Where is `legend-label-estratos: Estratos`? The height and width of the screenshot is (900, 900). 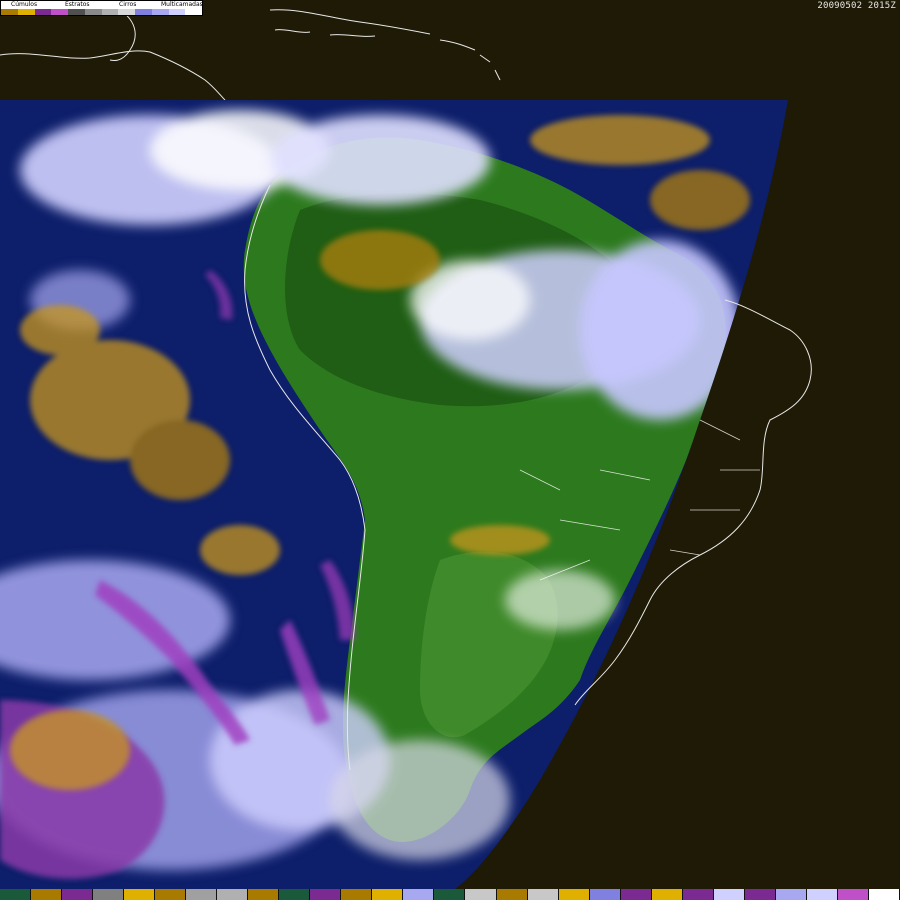 legend-label-estratos: Estratos is located at coordinates (77, 4).